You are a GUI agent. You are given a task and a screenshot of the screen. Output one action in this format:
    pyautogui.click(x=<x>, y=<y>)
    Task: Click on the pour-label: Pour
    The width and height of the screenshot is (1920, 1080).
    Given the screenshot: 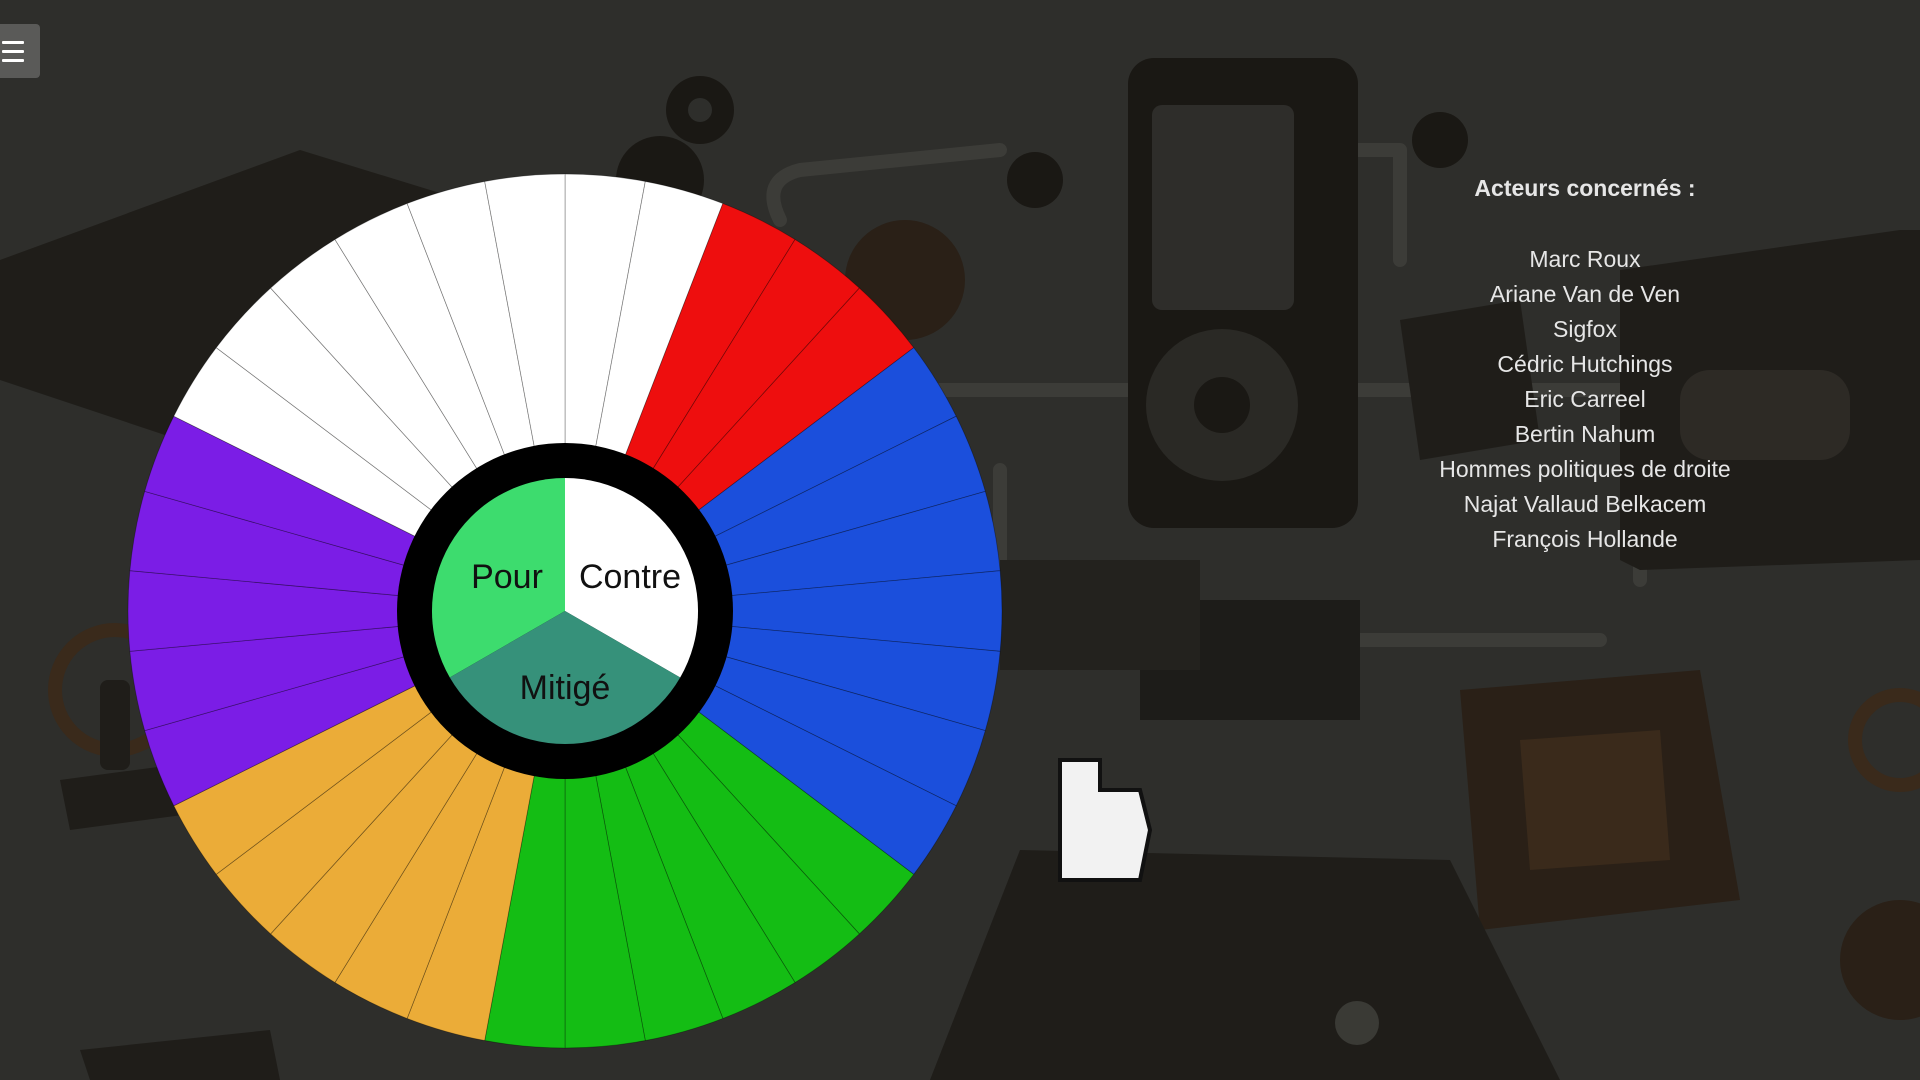 What is the action you would take?
    pyautogui.click(x=507, y=577)
    